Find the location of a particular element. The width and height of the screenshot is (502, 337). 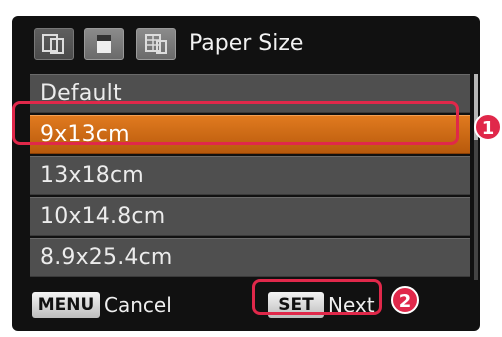

callout-frame-set-button is located at coordinates (317, 297).